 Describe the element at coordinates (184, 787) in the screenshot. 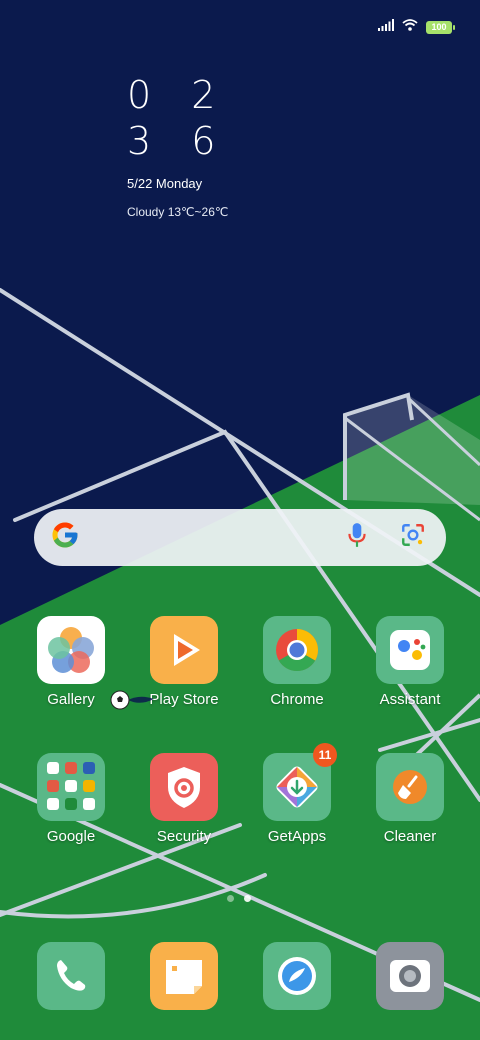

I see `security-shield-icon` at that location.